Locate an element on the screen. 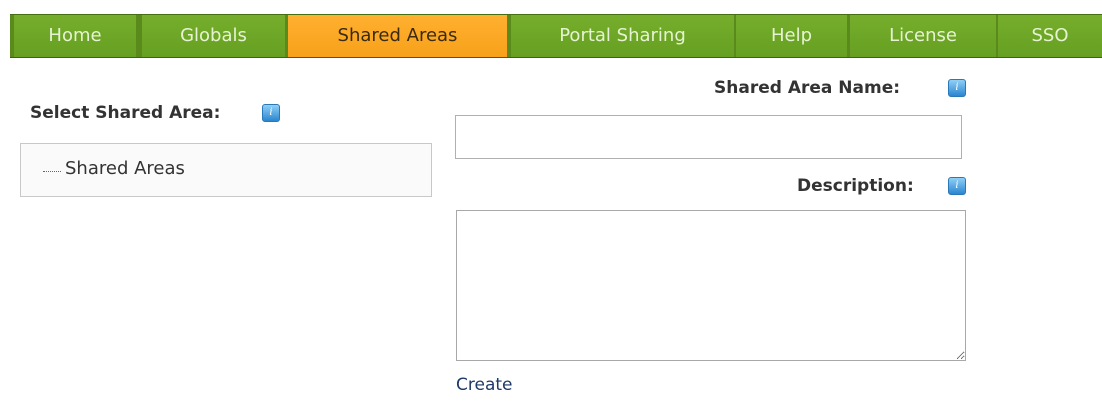 The height and width of the screenshot is (403, 1102). select-shared-area-label: Select Shared Area: is located at coordinates (125, 113).